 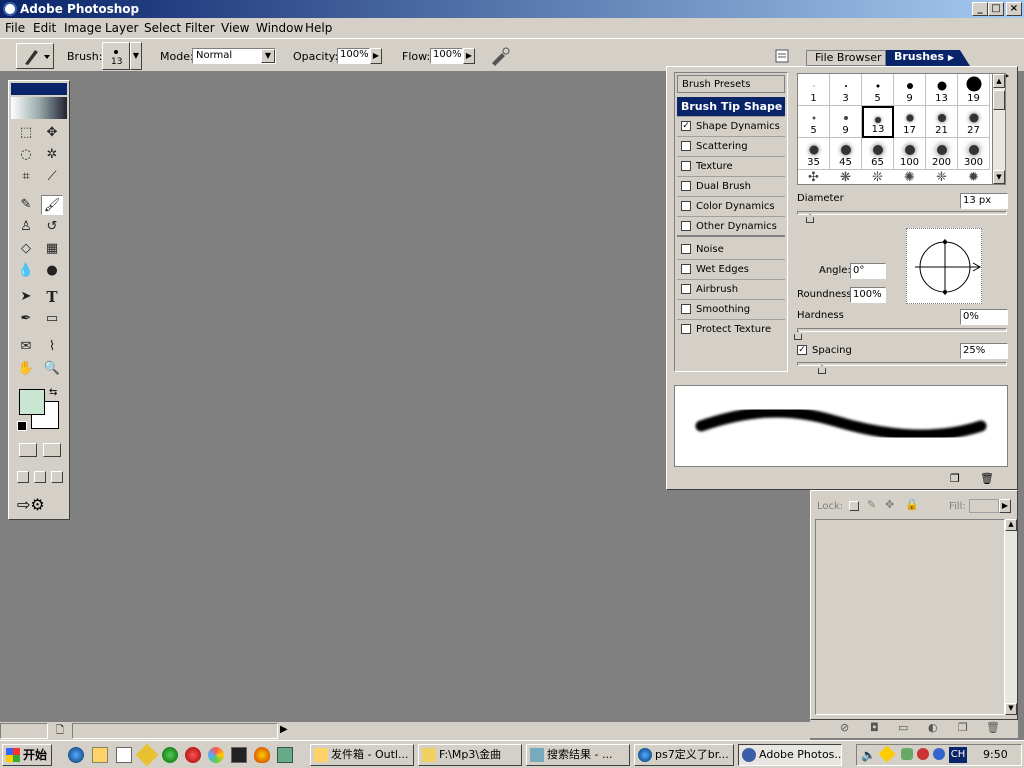 I want to click on outlook-icon, so click(x=100, y=755).